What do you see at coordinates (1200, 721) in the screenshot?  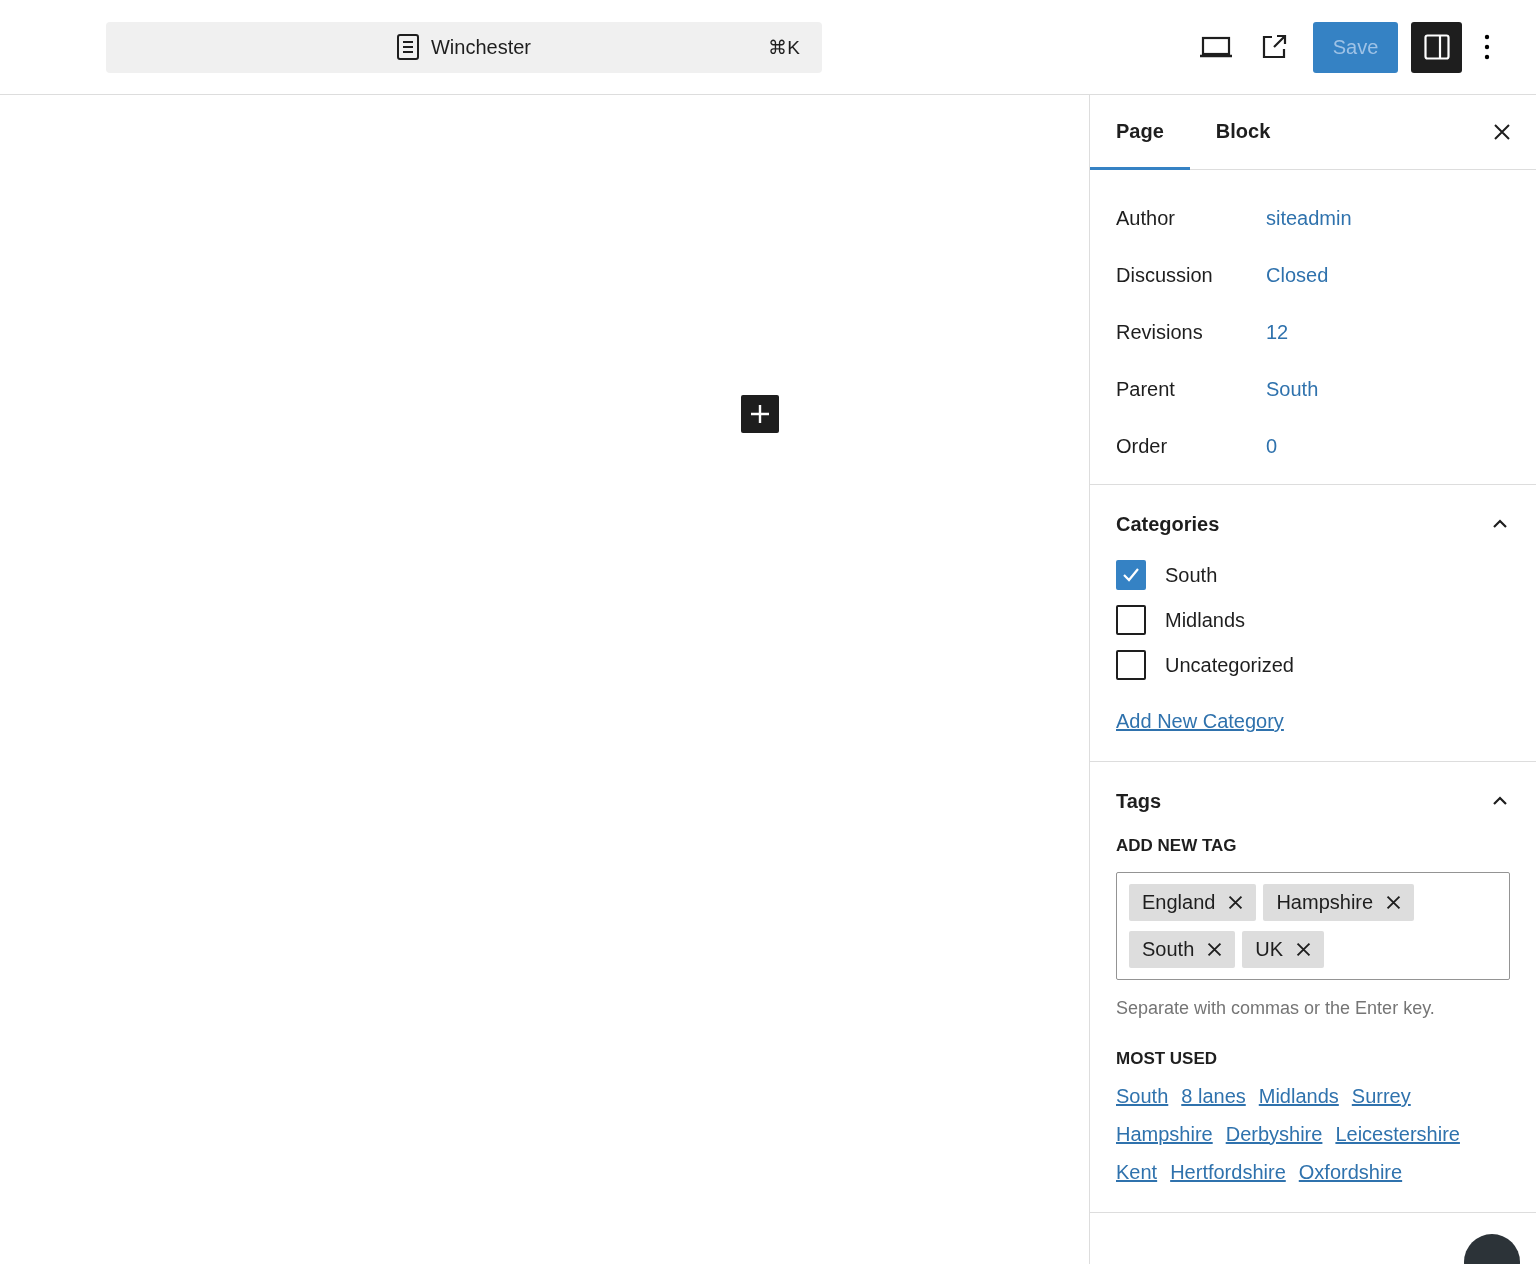 I see `add-category-link: Add New Category` at bounding box center [1200, 721].